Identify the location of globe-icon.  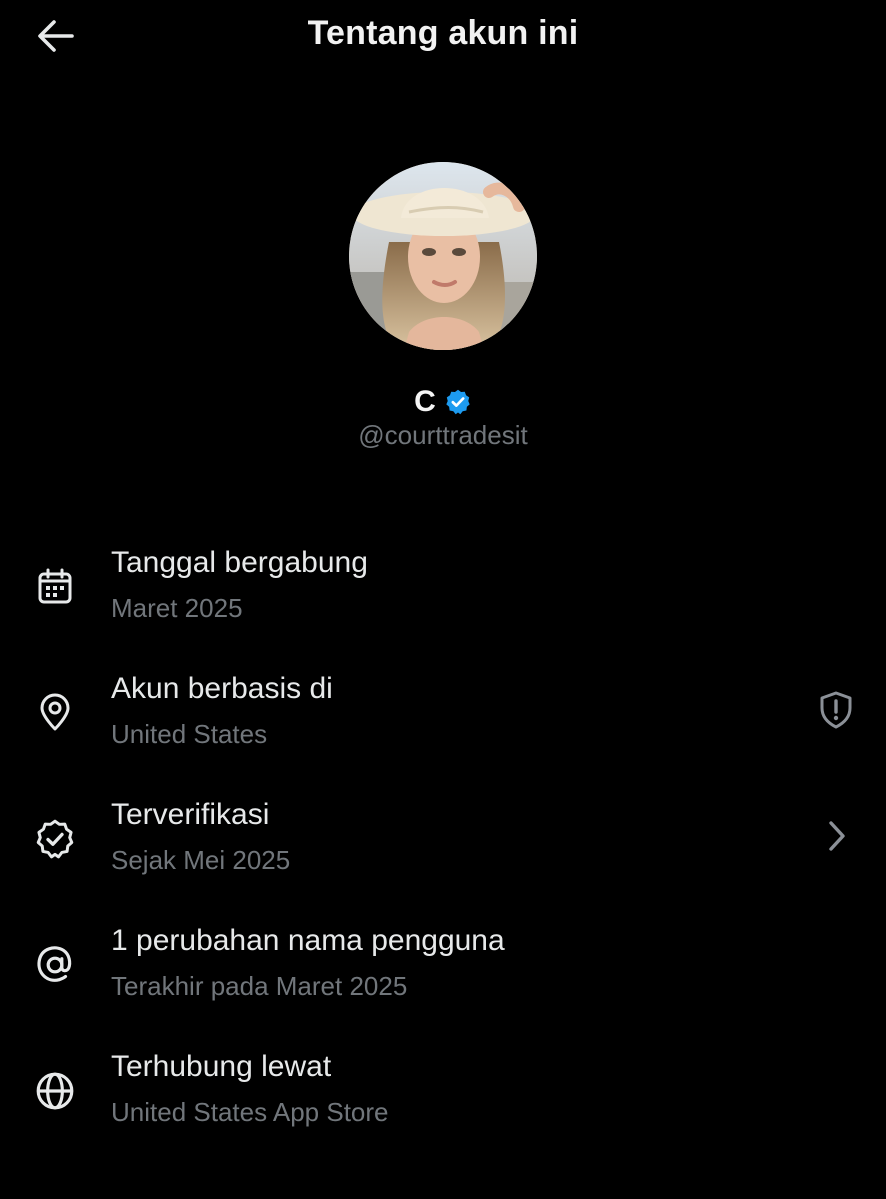
(55, 1091).